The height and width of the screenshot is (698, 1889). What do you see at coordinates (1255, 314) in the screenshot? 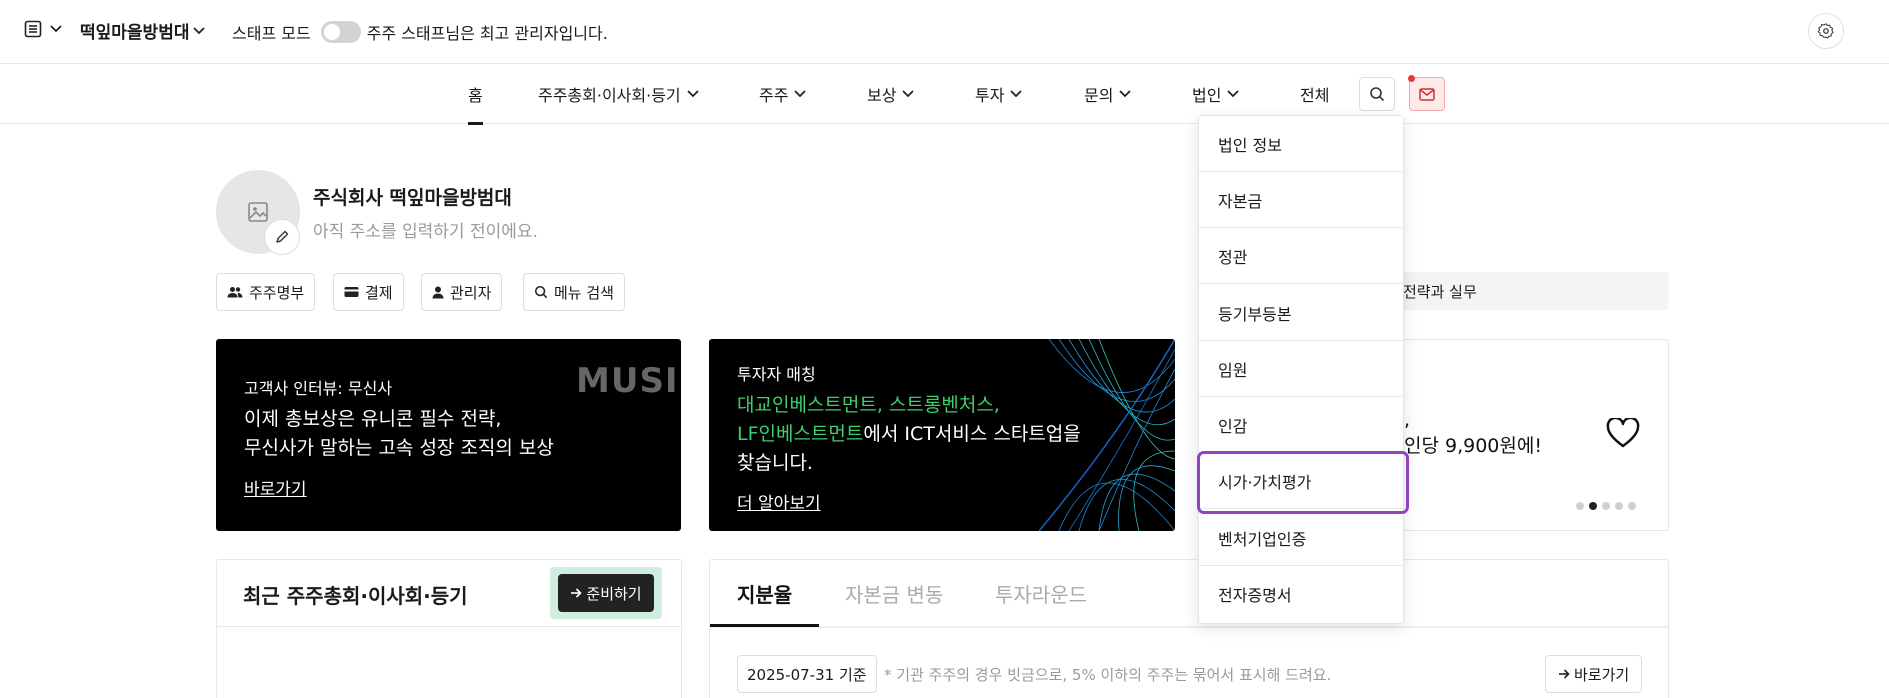
I see `menu-item-label: 등기부등본` at bounding box center [1255, 314].